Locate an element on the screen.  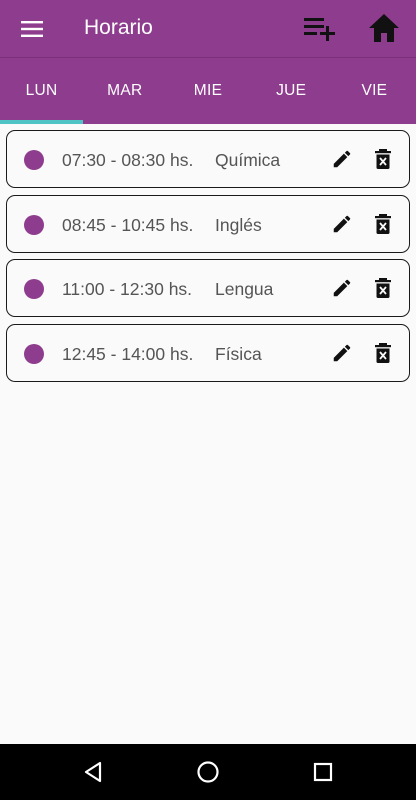
class-time: 07:30 - 08:30 hs. is located at coordinates (128, 160).